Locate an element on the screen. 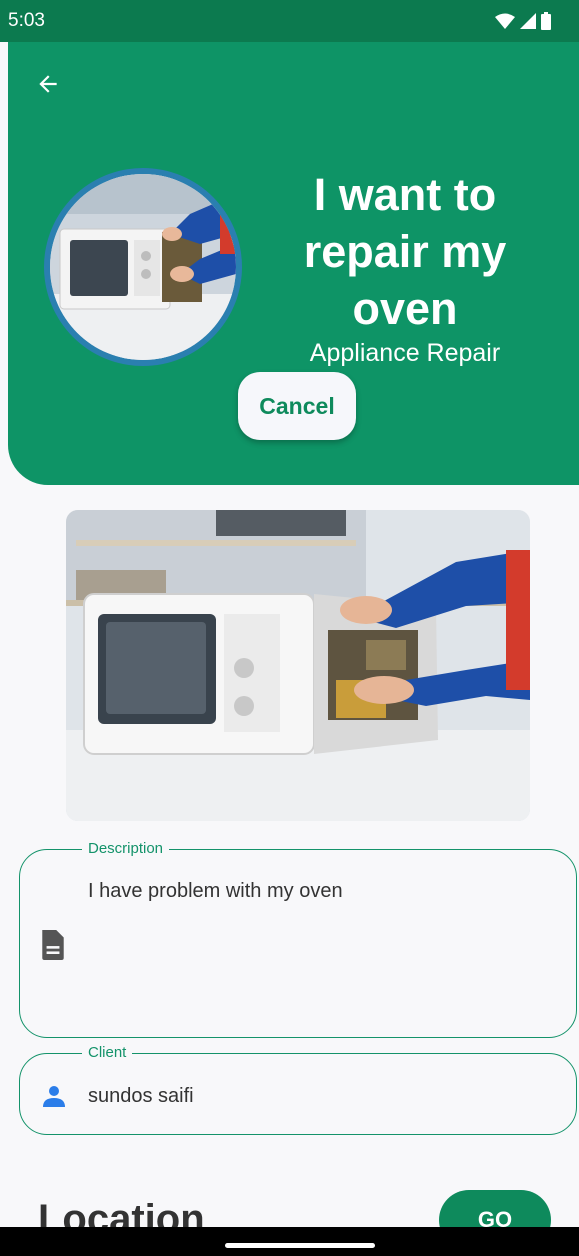  home-indicator is located at coordinates (300, 1245).